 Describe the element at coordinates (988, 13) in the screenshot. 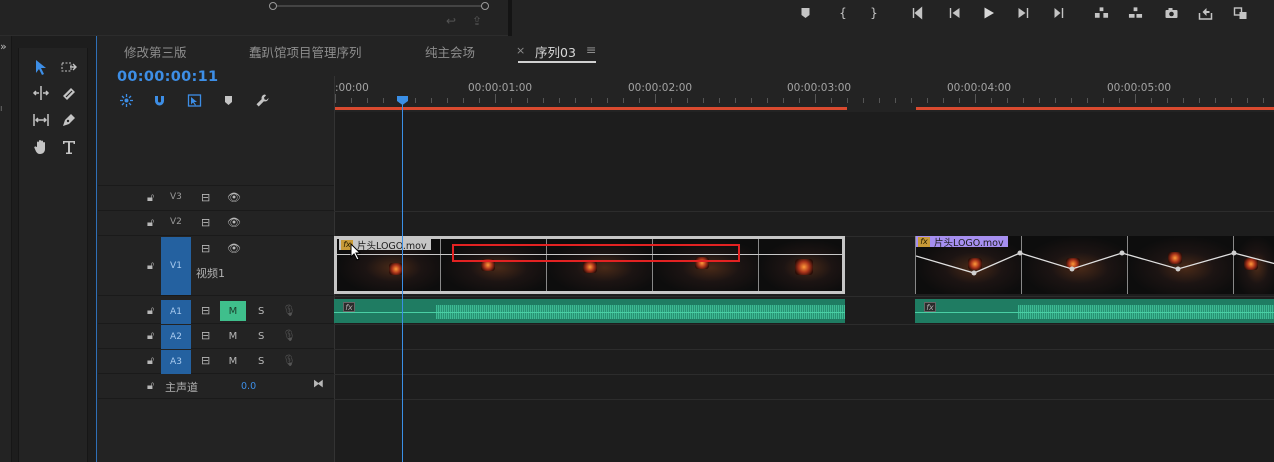

I see `play-button` at that location.